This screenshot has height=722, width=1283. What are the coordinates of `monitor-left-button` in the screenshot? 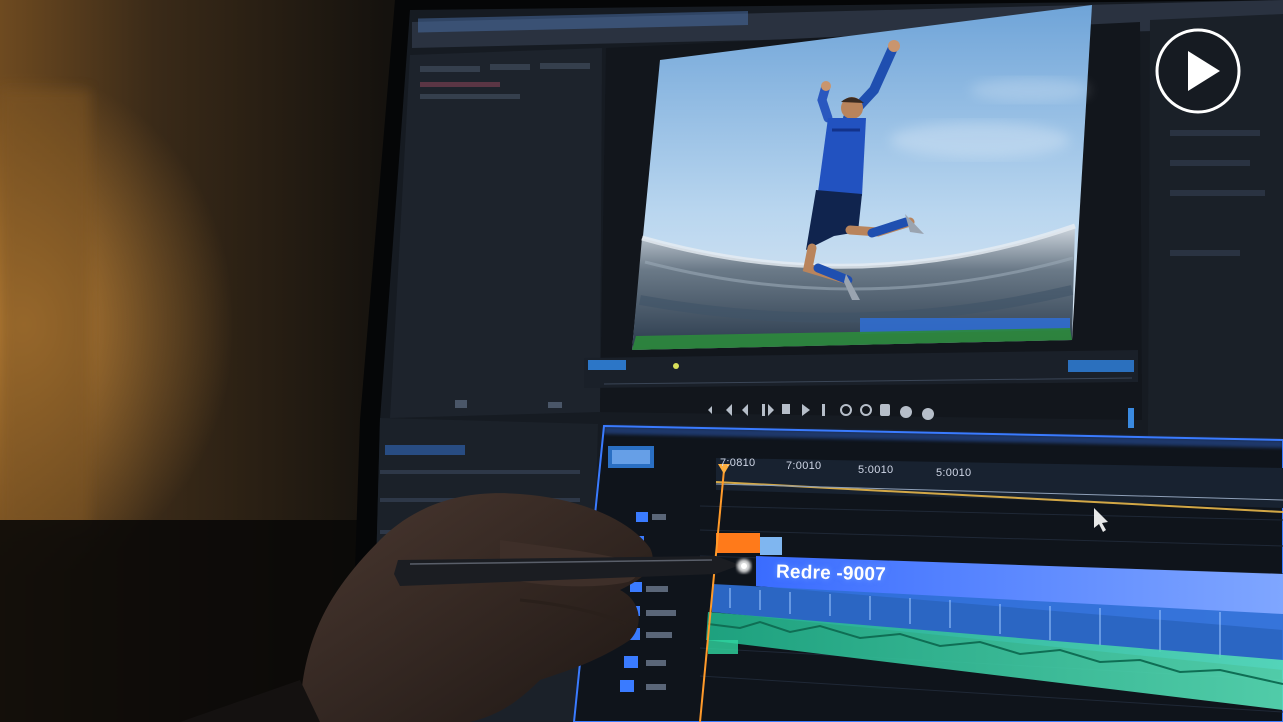 It's located at (607, 365).